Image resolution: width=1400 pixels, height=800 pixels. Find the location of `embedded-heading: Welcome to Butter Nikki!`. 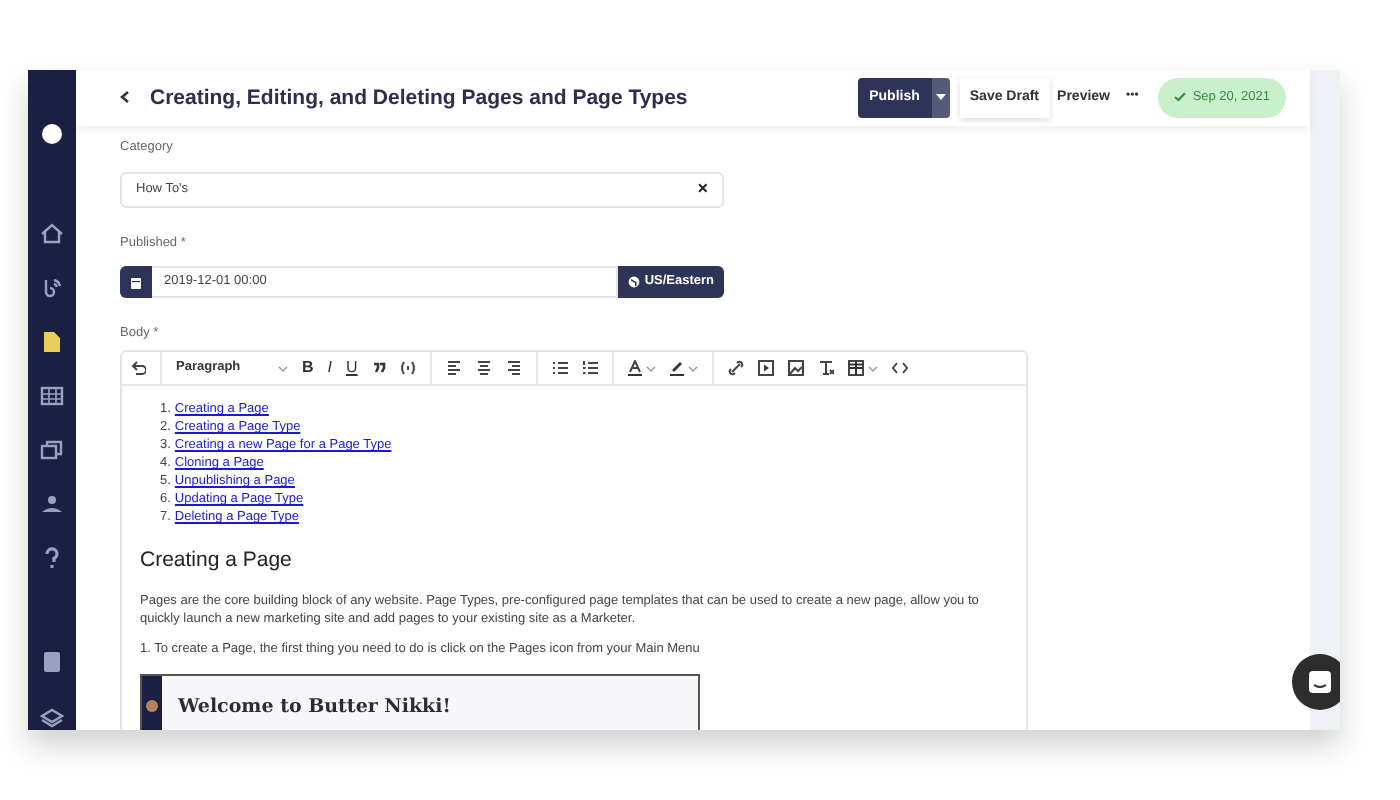

embedded-heading: Welcome to Butter Nikki! is located at coordinates (315, 708).